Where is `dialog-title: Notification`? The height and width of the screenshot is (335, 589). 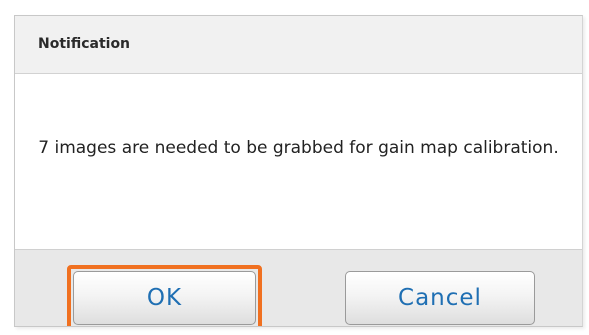
dialog-title: Notification is located at coordinates (84, 44).